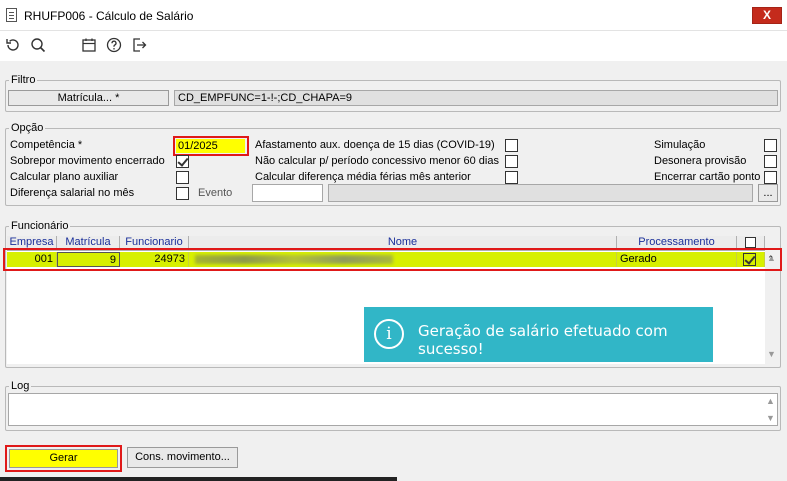  I want to click on cell-funcionario: 24973, so click(154, 259).